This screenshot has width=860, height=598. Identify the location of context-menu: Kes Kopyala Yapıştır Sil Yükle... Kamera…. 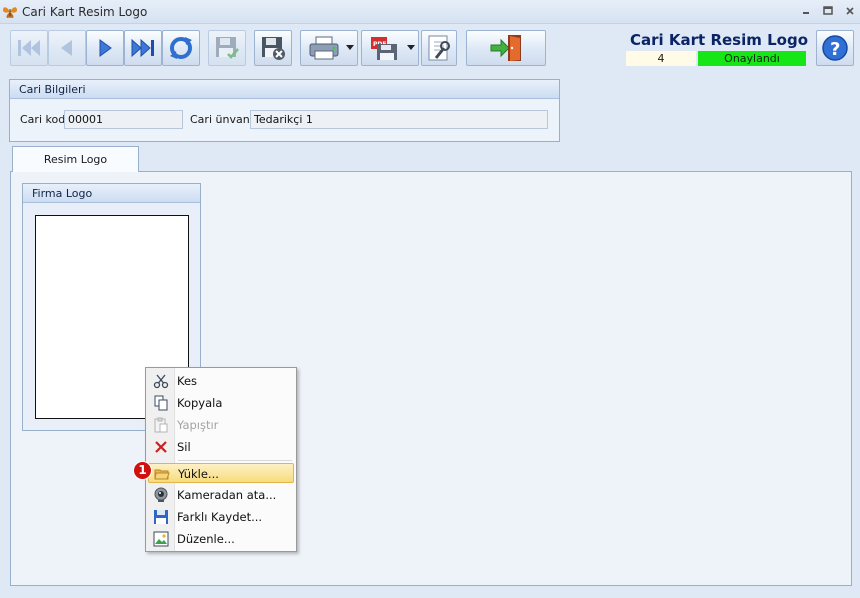
(221, 459).